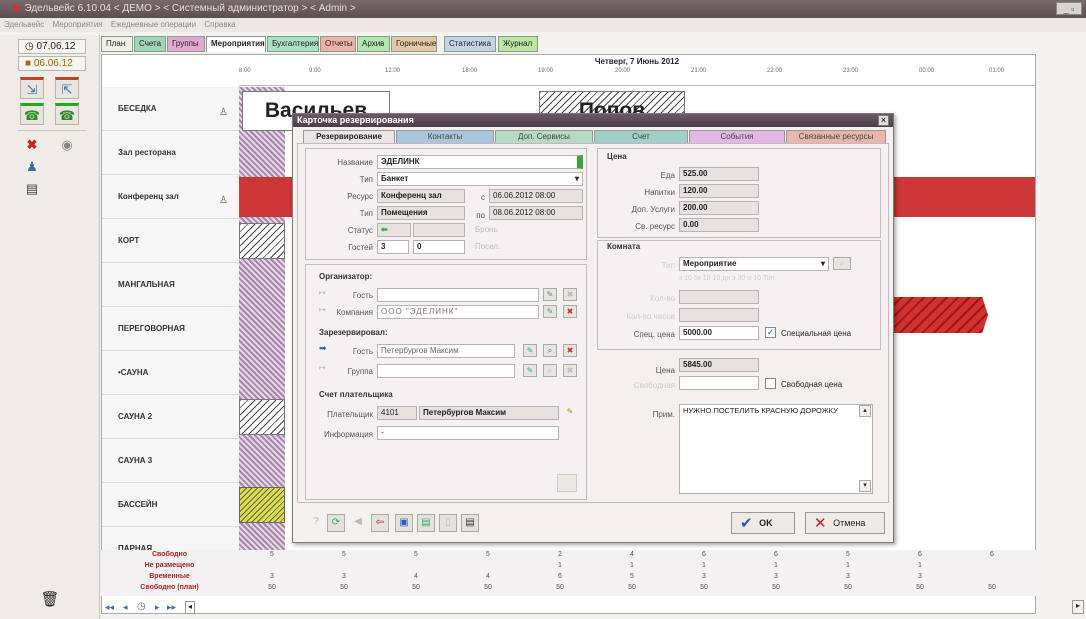 This screenshot has height=619, width=1086. I want to click on last-icon: ▸▸, so click(171, 607).